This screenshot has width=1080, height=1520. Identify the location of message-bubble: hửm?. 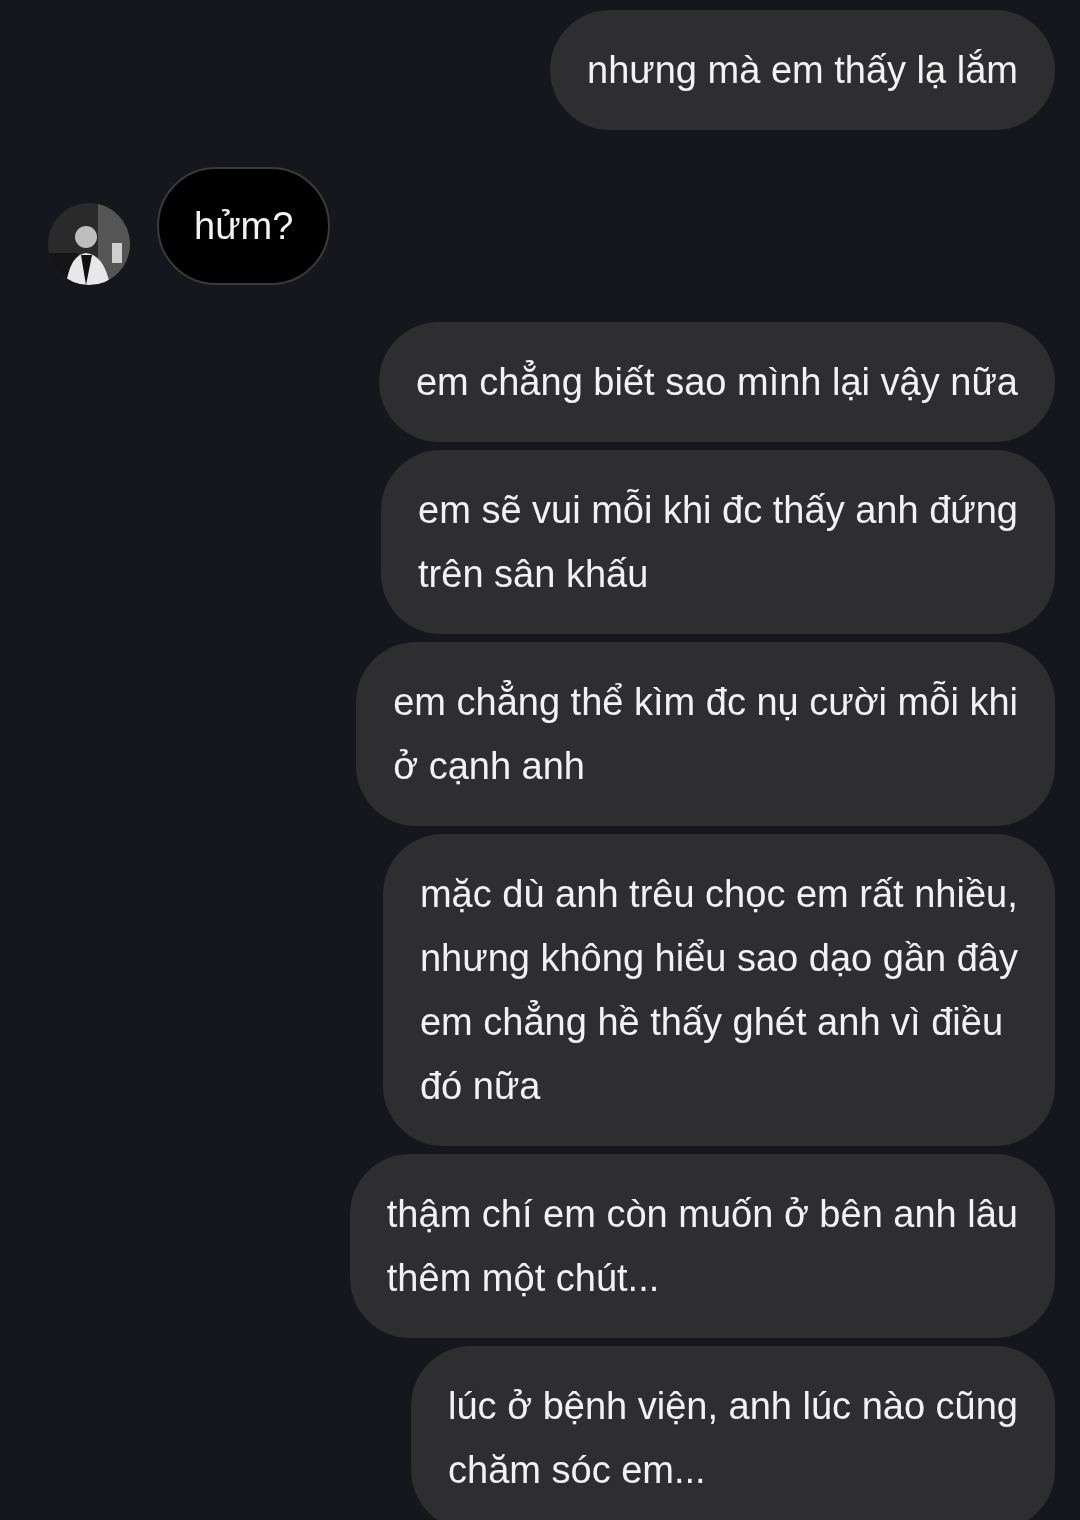
(244, 226).